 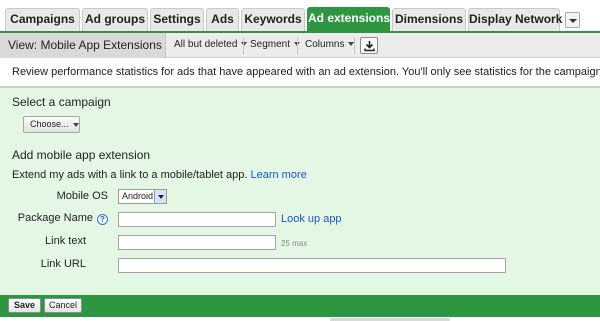 What do you see at coordinates (312, 265) in the screenshot?
I see `link-url-input` at bounding box center [312, 265].